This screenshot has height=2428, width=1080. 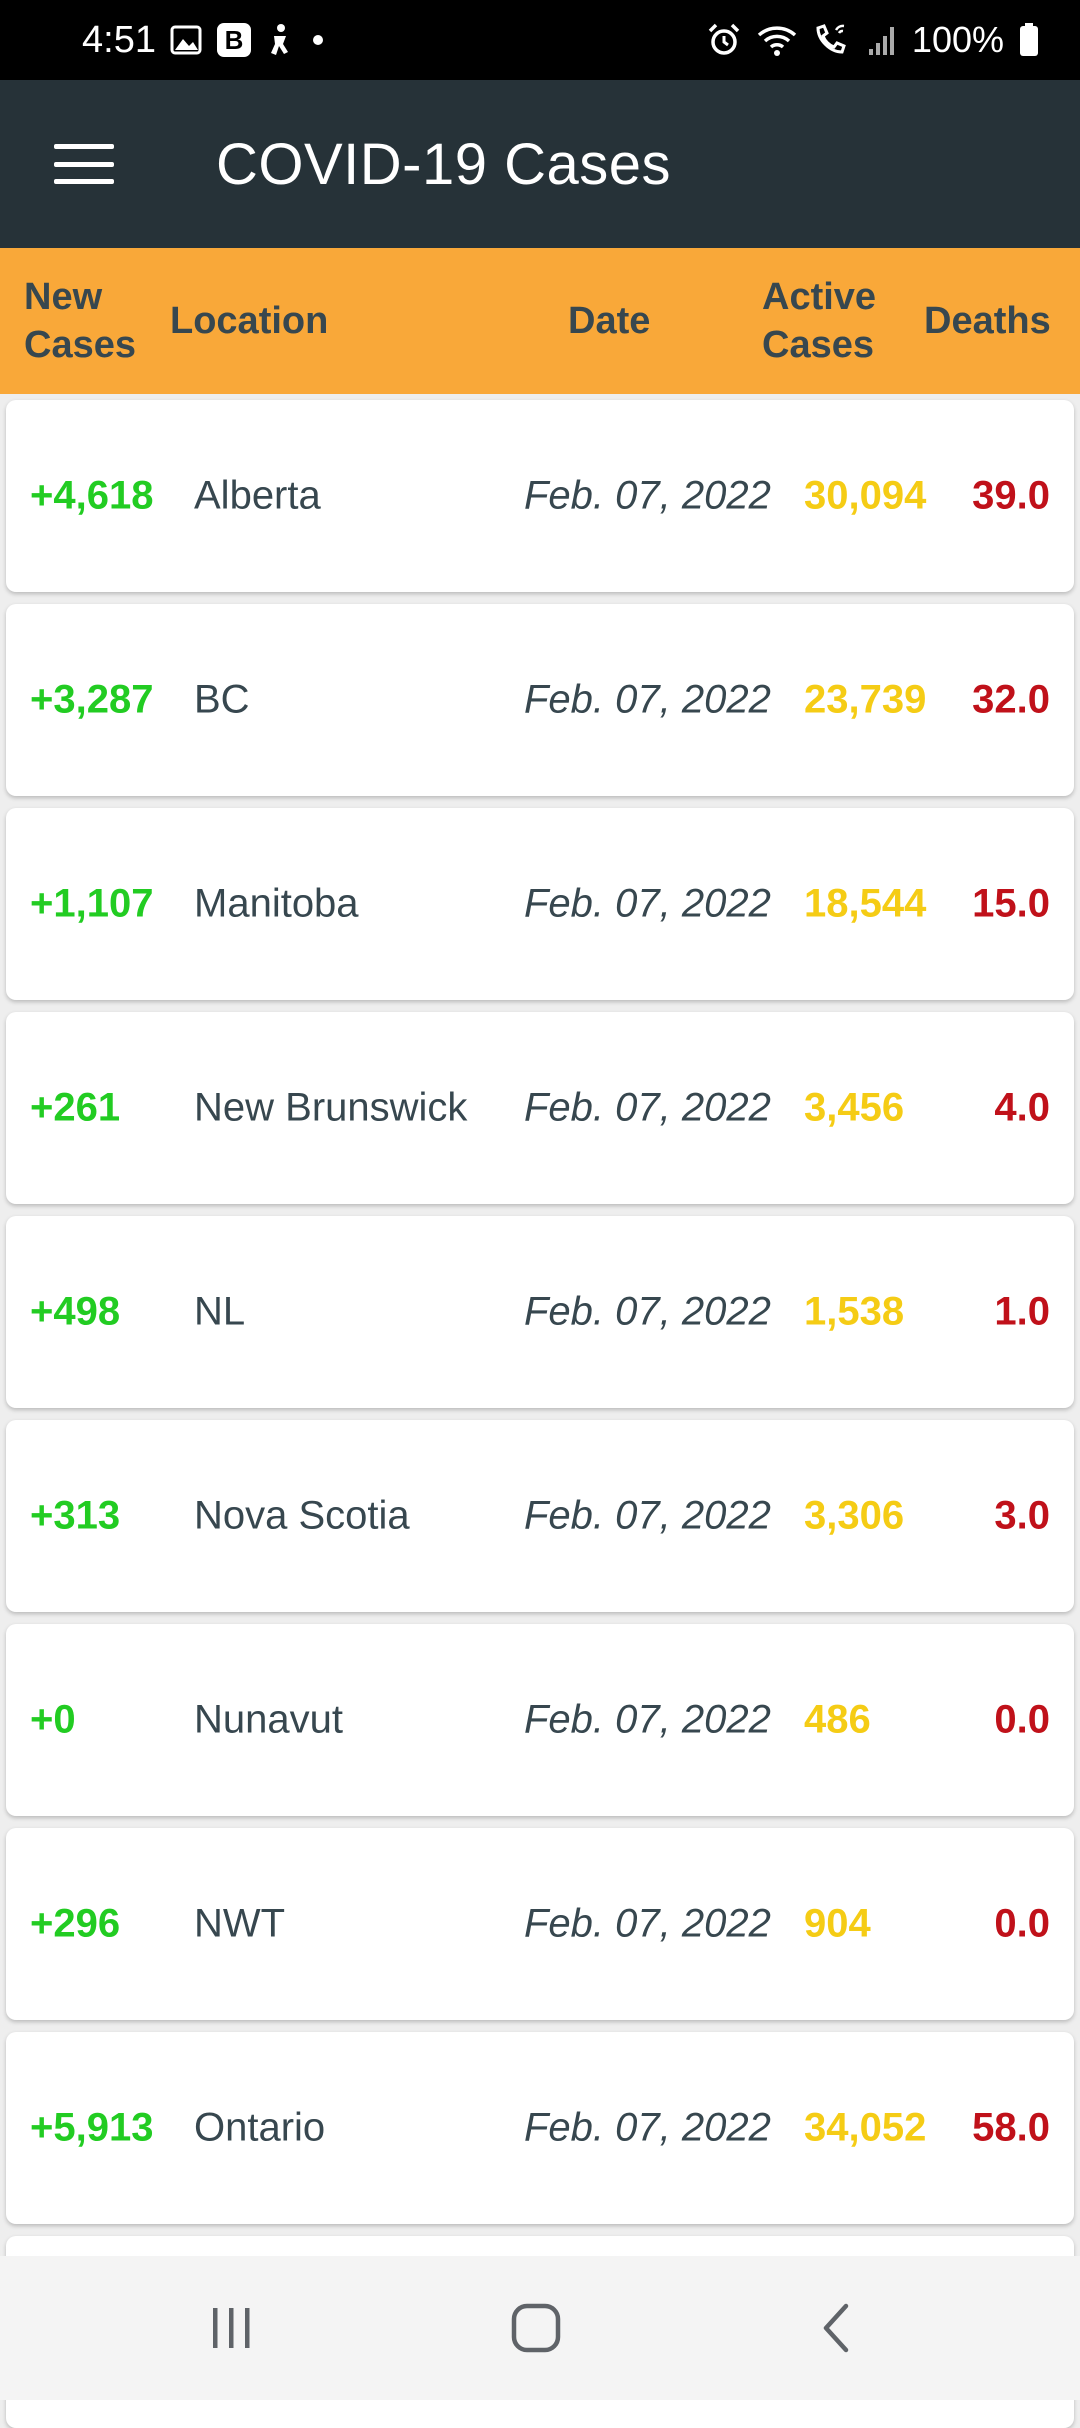 I want to click on signal-icon, so click(x=883, y=40).